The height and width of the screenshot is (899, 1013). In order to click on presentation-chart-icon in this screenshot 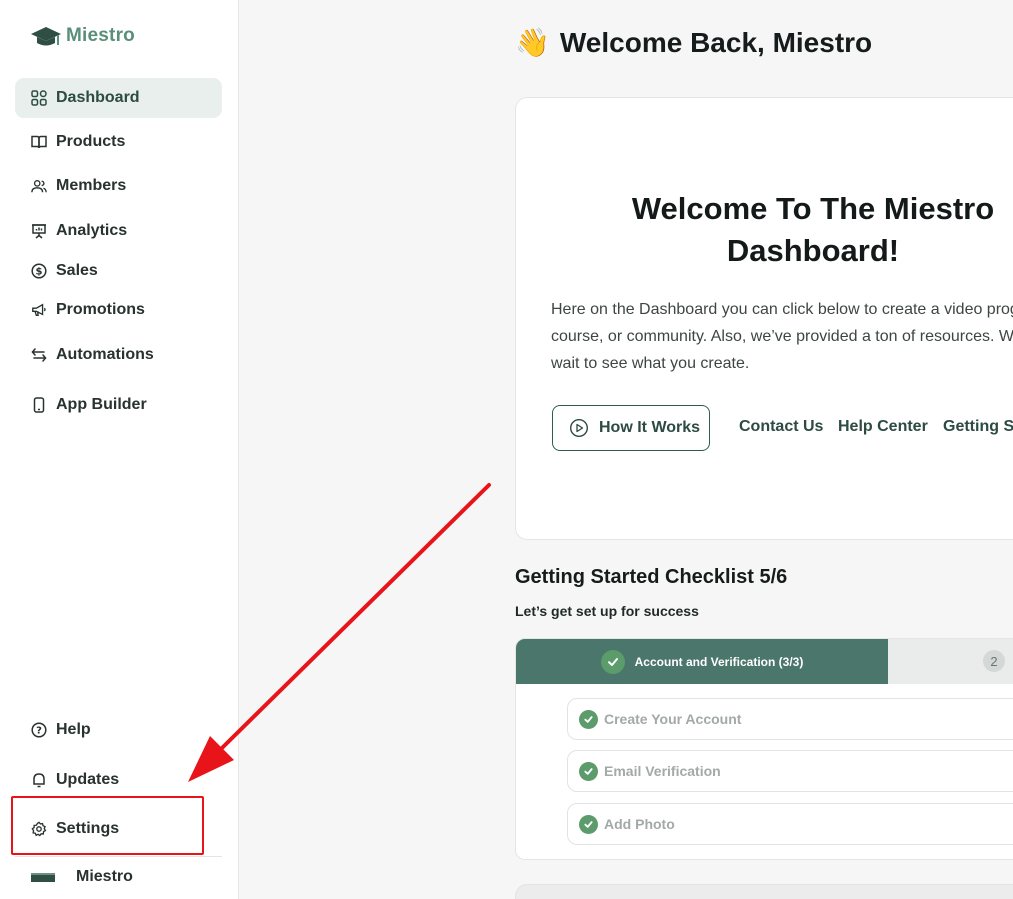, I will do `click(39, 231)`.